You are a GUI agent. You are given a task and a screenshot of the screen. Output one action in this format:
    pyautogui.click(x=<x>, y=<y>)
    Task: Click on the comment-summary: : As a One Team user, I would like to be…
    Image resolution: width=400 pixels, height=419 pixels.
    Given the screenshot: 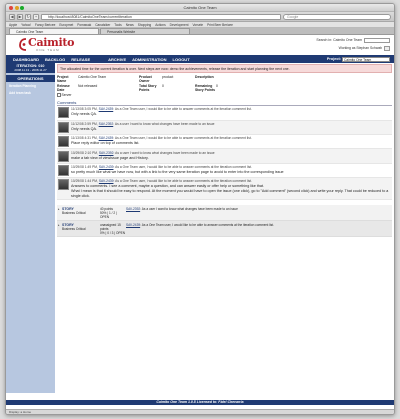 What is the action you would take?
    pyautogui.click(x=182, y=181)
    